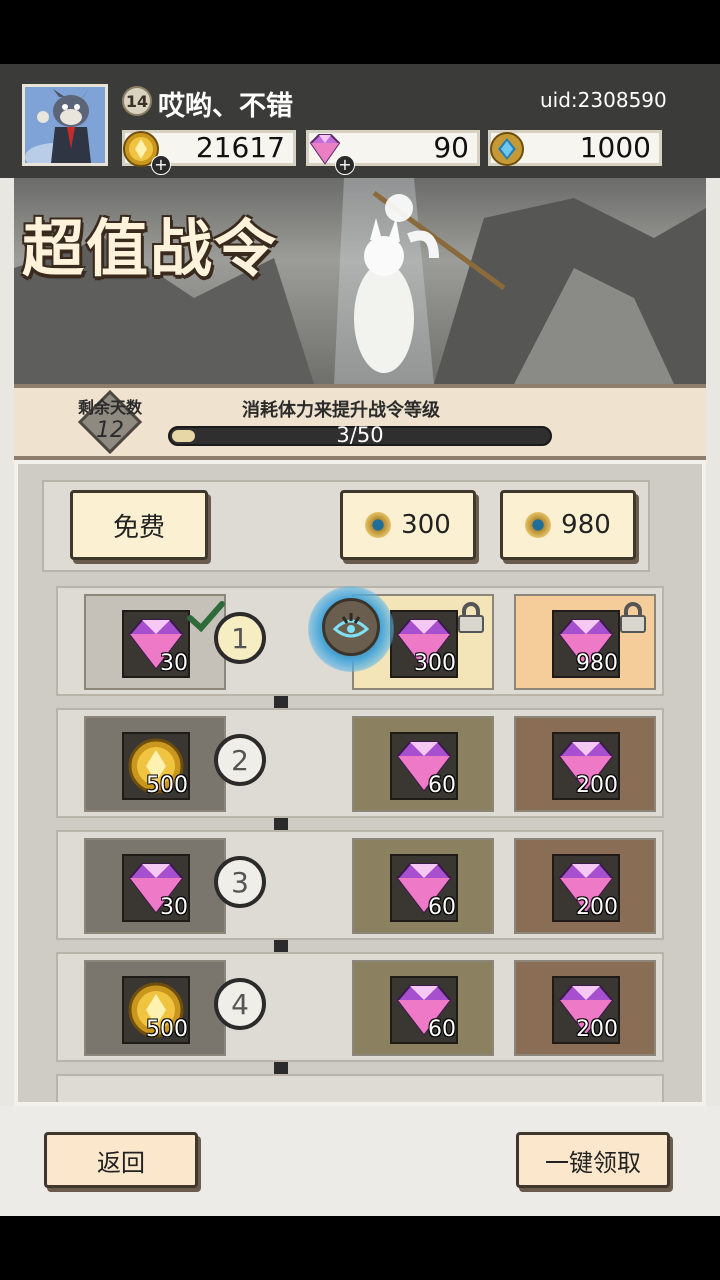 This screenshot has width=720, height=1280. I want to click on gold-currency-box: + 21617, so click(209, 152).